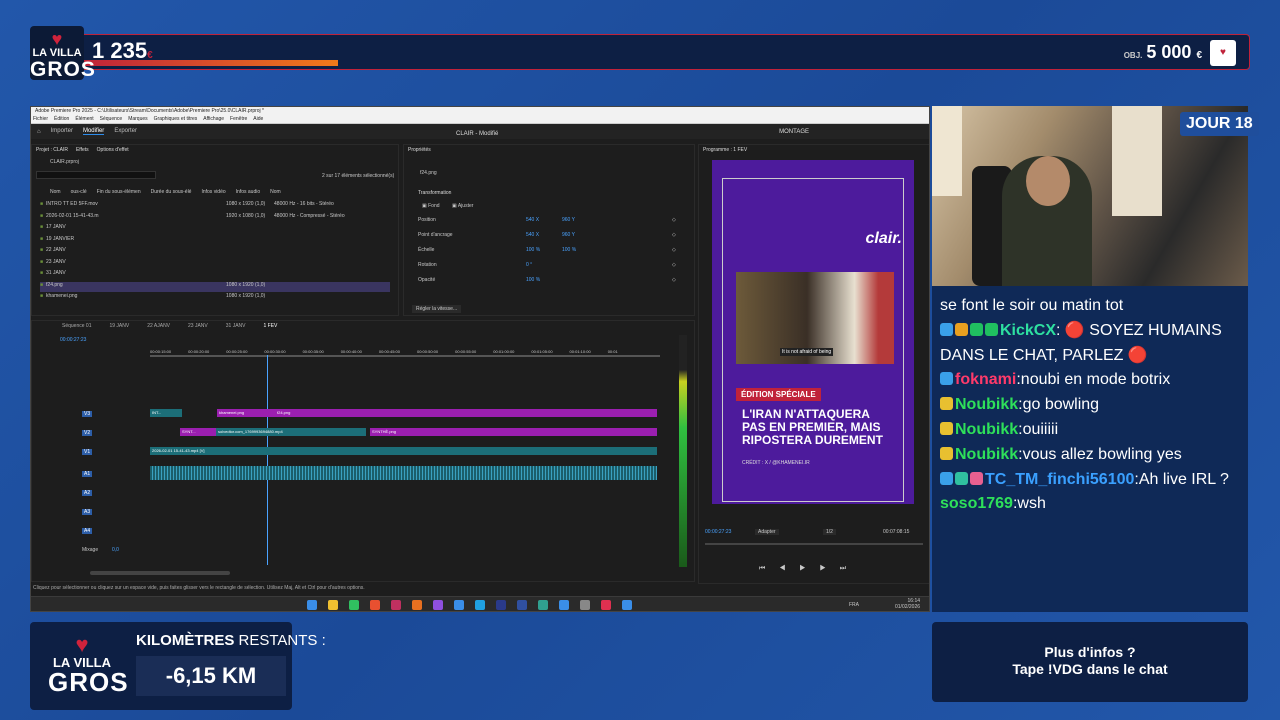 The image size is (1280, 720). Describe the element at coordinates (113, 150) in the screenshot. I see `project-tab: Options d'effet` at that location.